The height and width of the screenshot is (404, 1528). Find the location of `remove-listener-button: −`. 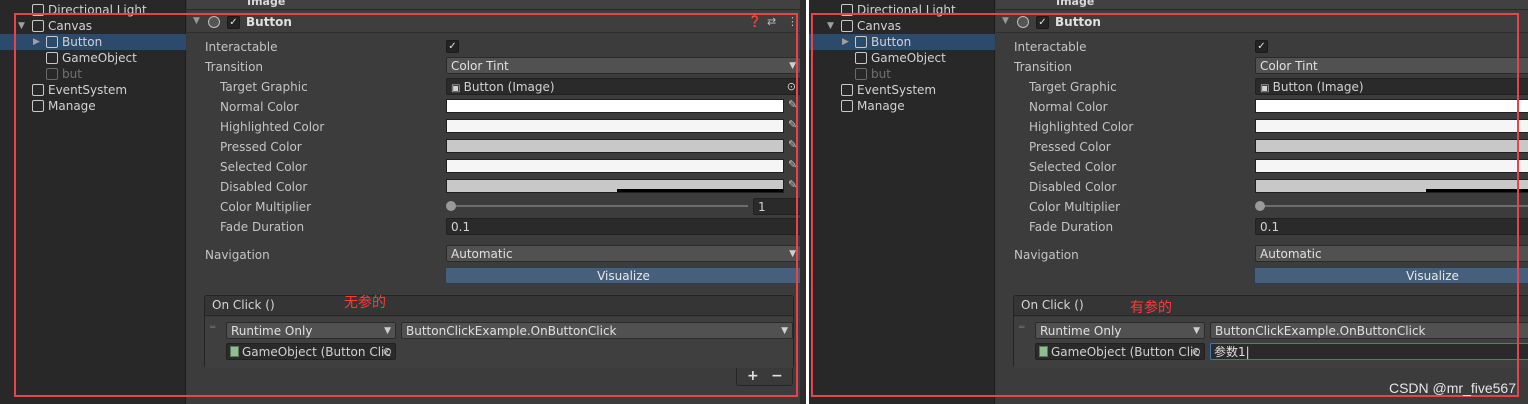

remove-listener-button: − is located at coordinates (777, 376).